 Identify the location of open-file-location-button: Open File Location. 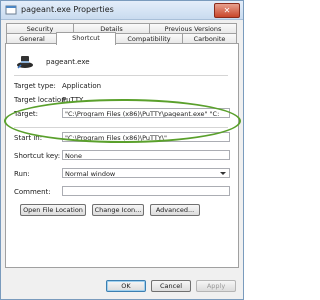
(53, 210).